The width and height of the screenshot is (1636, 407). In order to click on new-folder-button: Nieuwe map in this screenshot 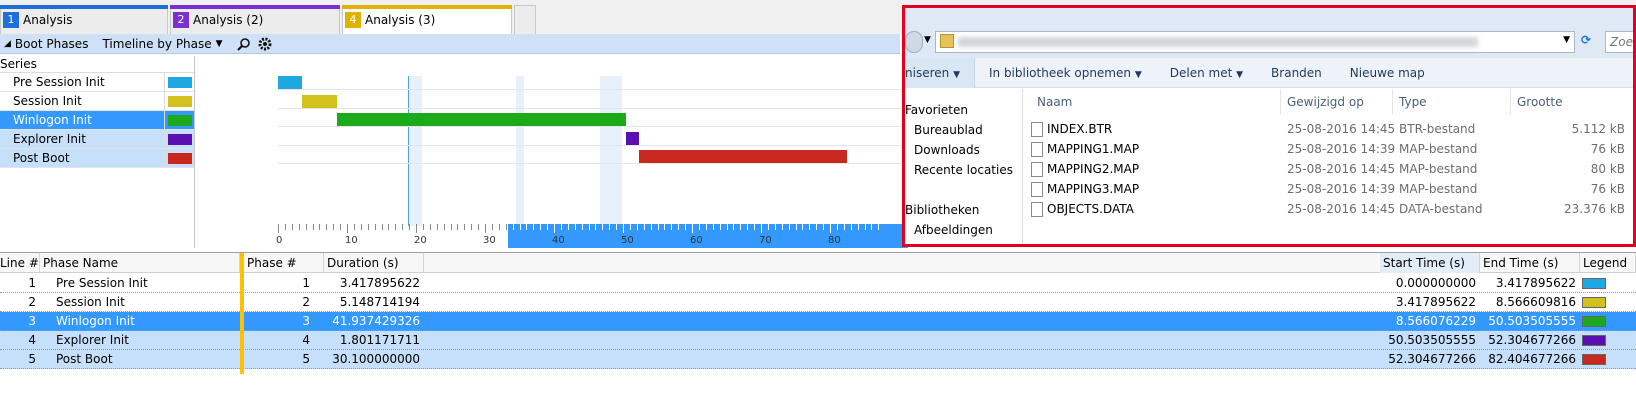, I will do `click(1387, 73)`.